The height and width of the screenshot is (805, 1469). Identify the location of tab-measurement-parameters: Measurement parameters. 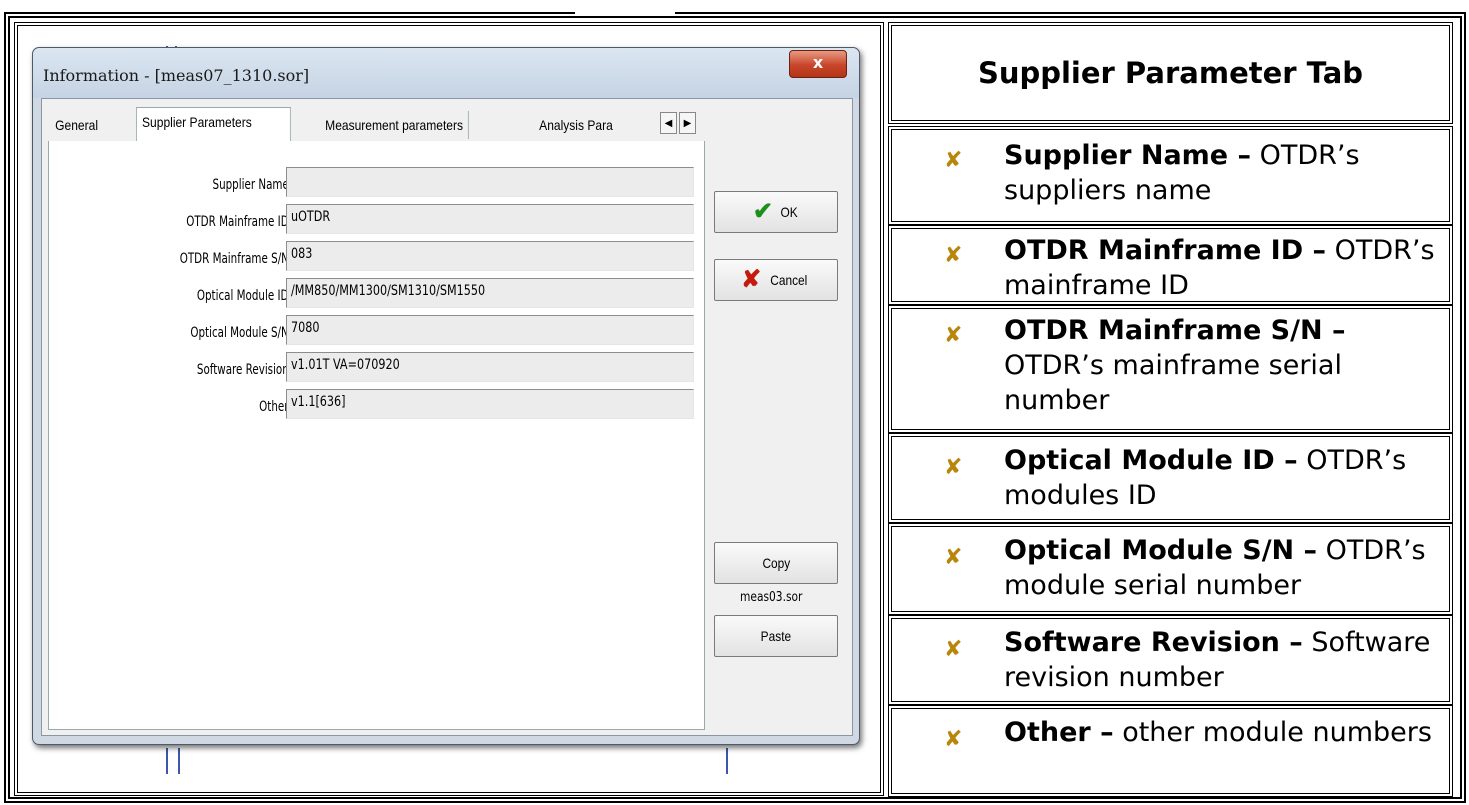
(395, 125).